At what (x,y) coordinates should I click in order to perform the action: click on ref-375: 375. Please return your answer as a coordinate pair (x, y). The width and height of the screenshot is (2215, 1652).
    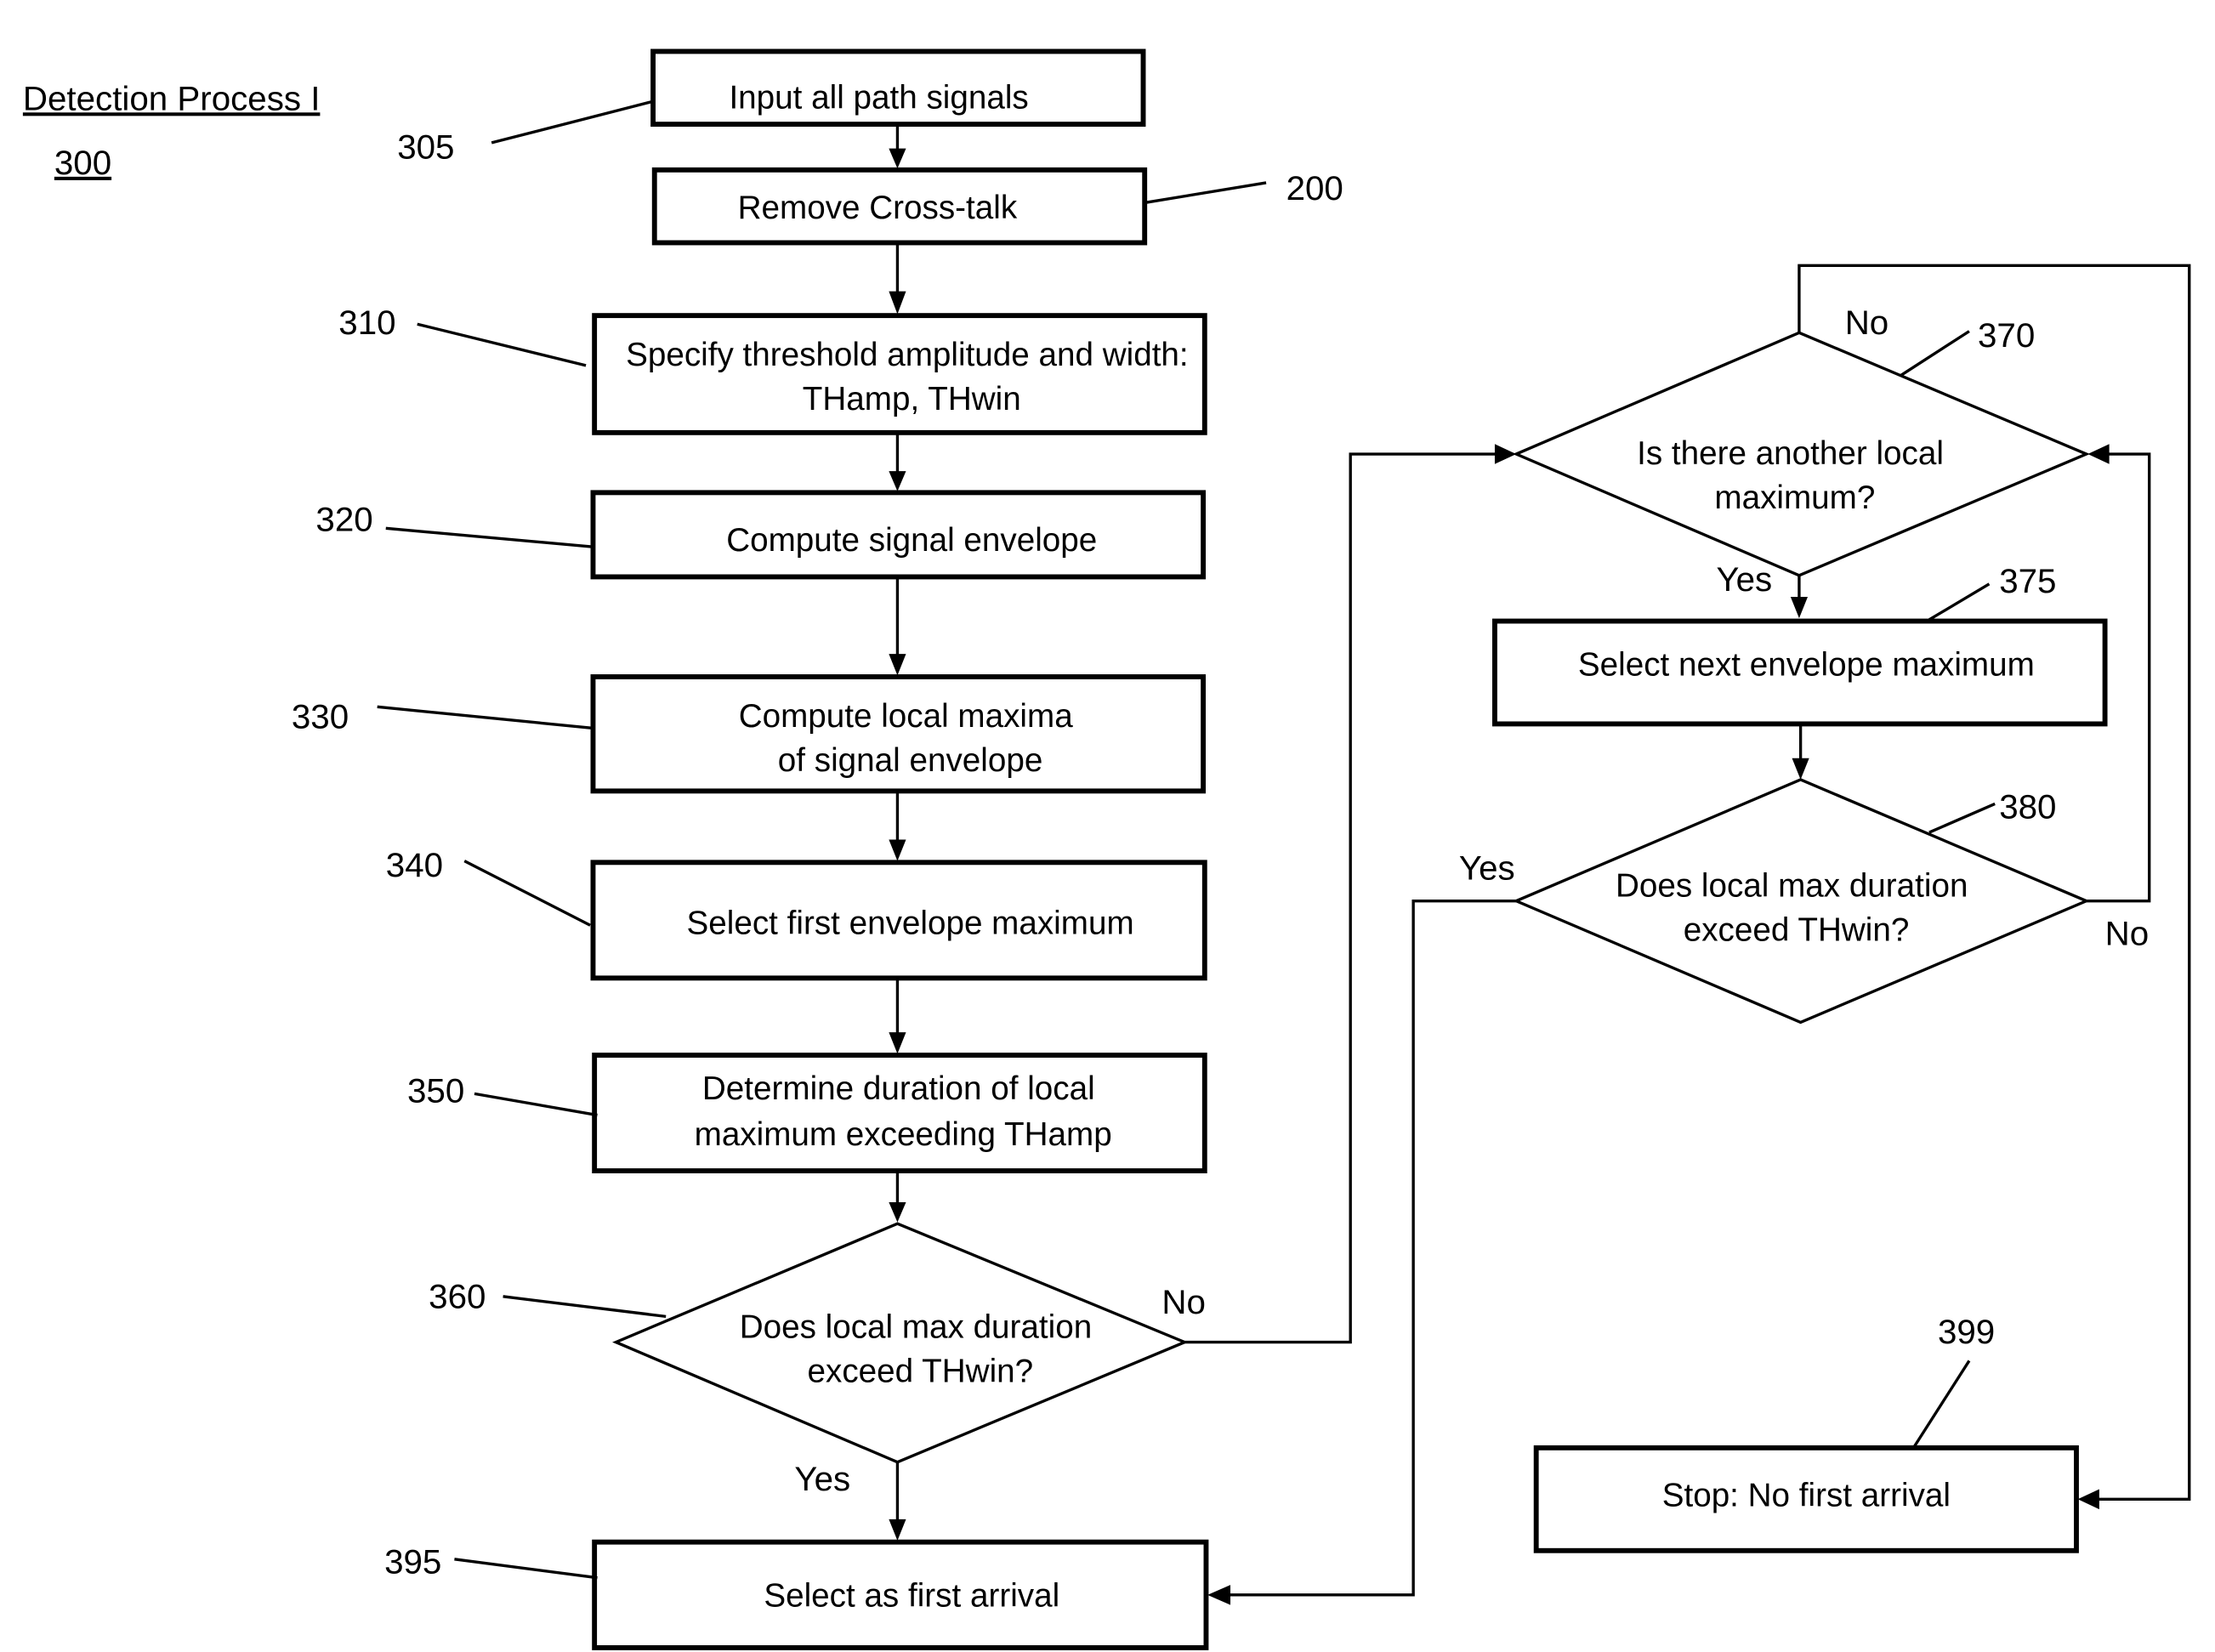
    Looking at the image, I should click on (2028, 581).